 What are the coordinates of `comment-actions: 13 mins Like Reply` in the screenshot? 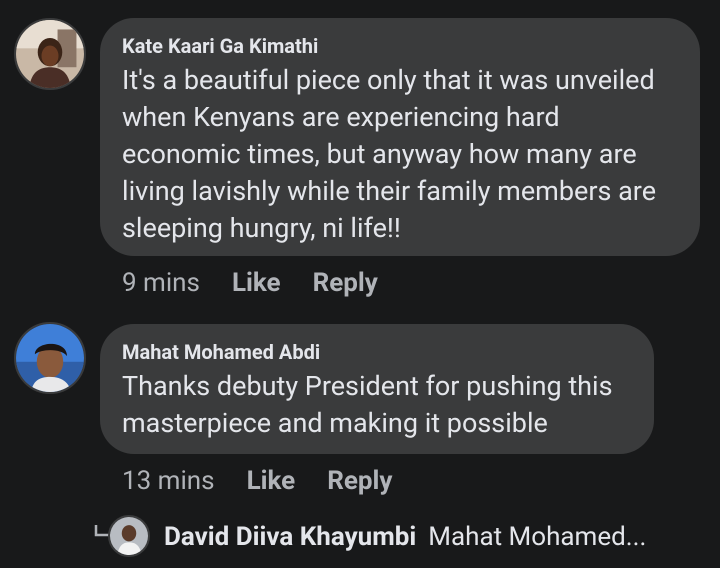 It's located at (257, 481).